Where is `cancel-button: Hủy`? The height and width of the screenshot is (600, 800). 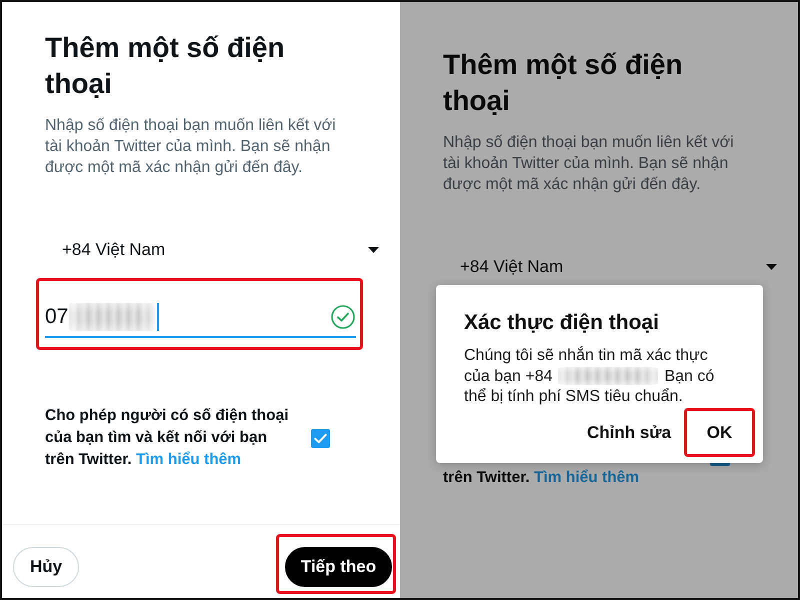
cancel-button: Hủy is located at coordinates (46, 567).